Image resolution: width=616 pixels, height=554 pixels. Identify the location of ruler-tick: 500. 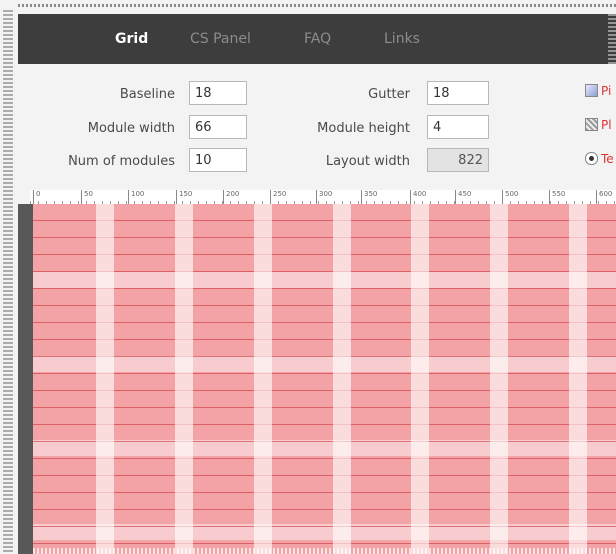
(510, 197).